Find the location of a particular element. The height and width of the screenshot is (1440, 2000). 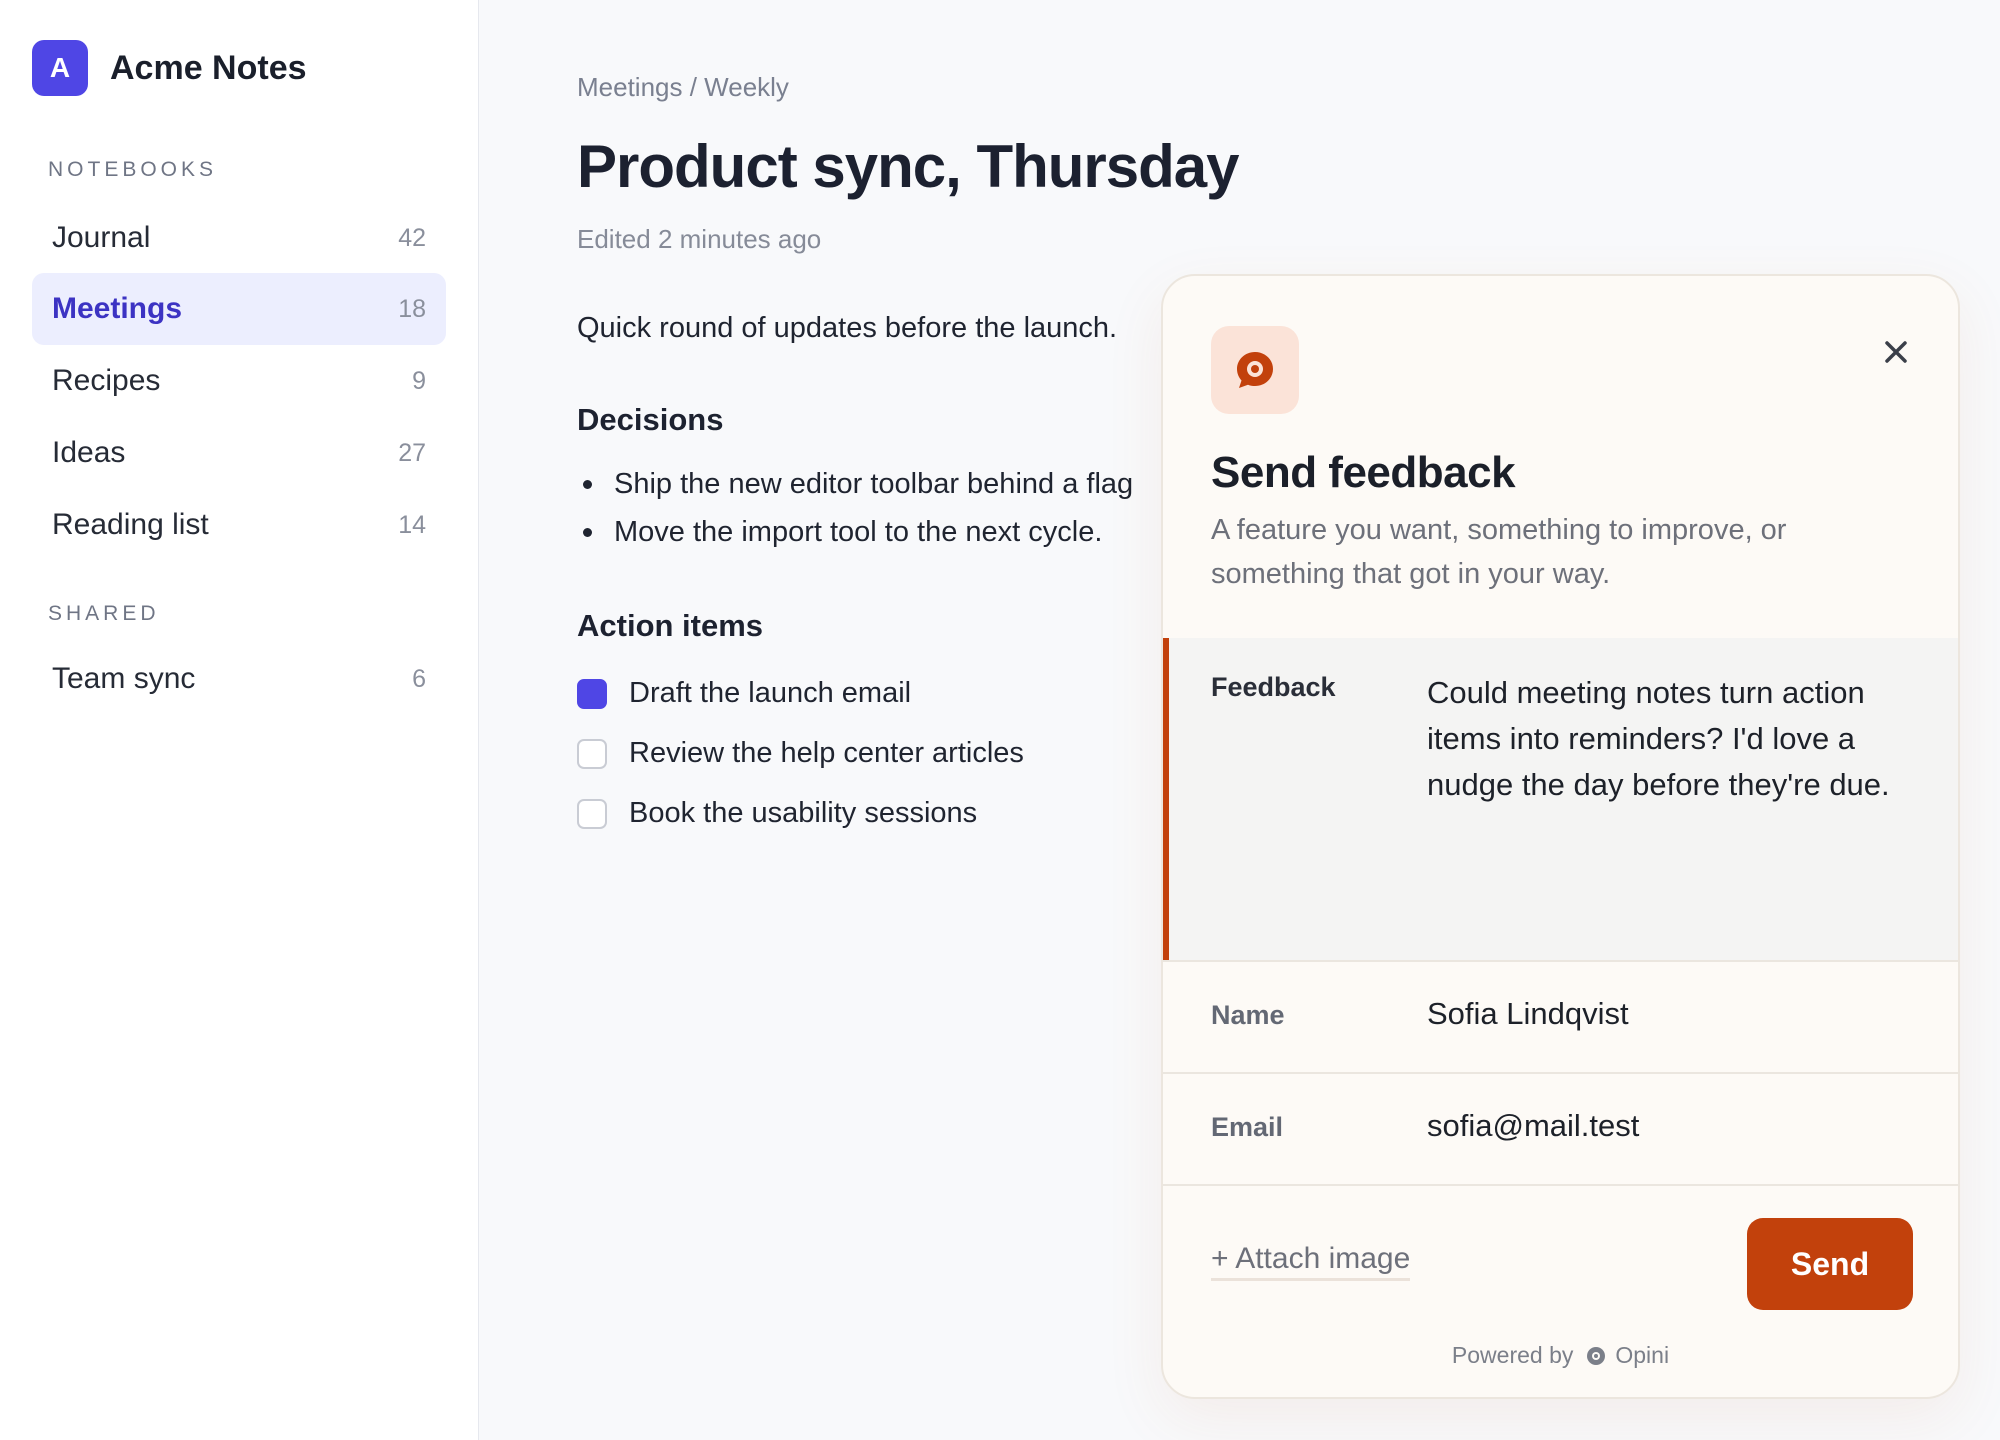

page-title: Product sync, Thursday is located at coordinates (908, 166).